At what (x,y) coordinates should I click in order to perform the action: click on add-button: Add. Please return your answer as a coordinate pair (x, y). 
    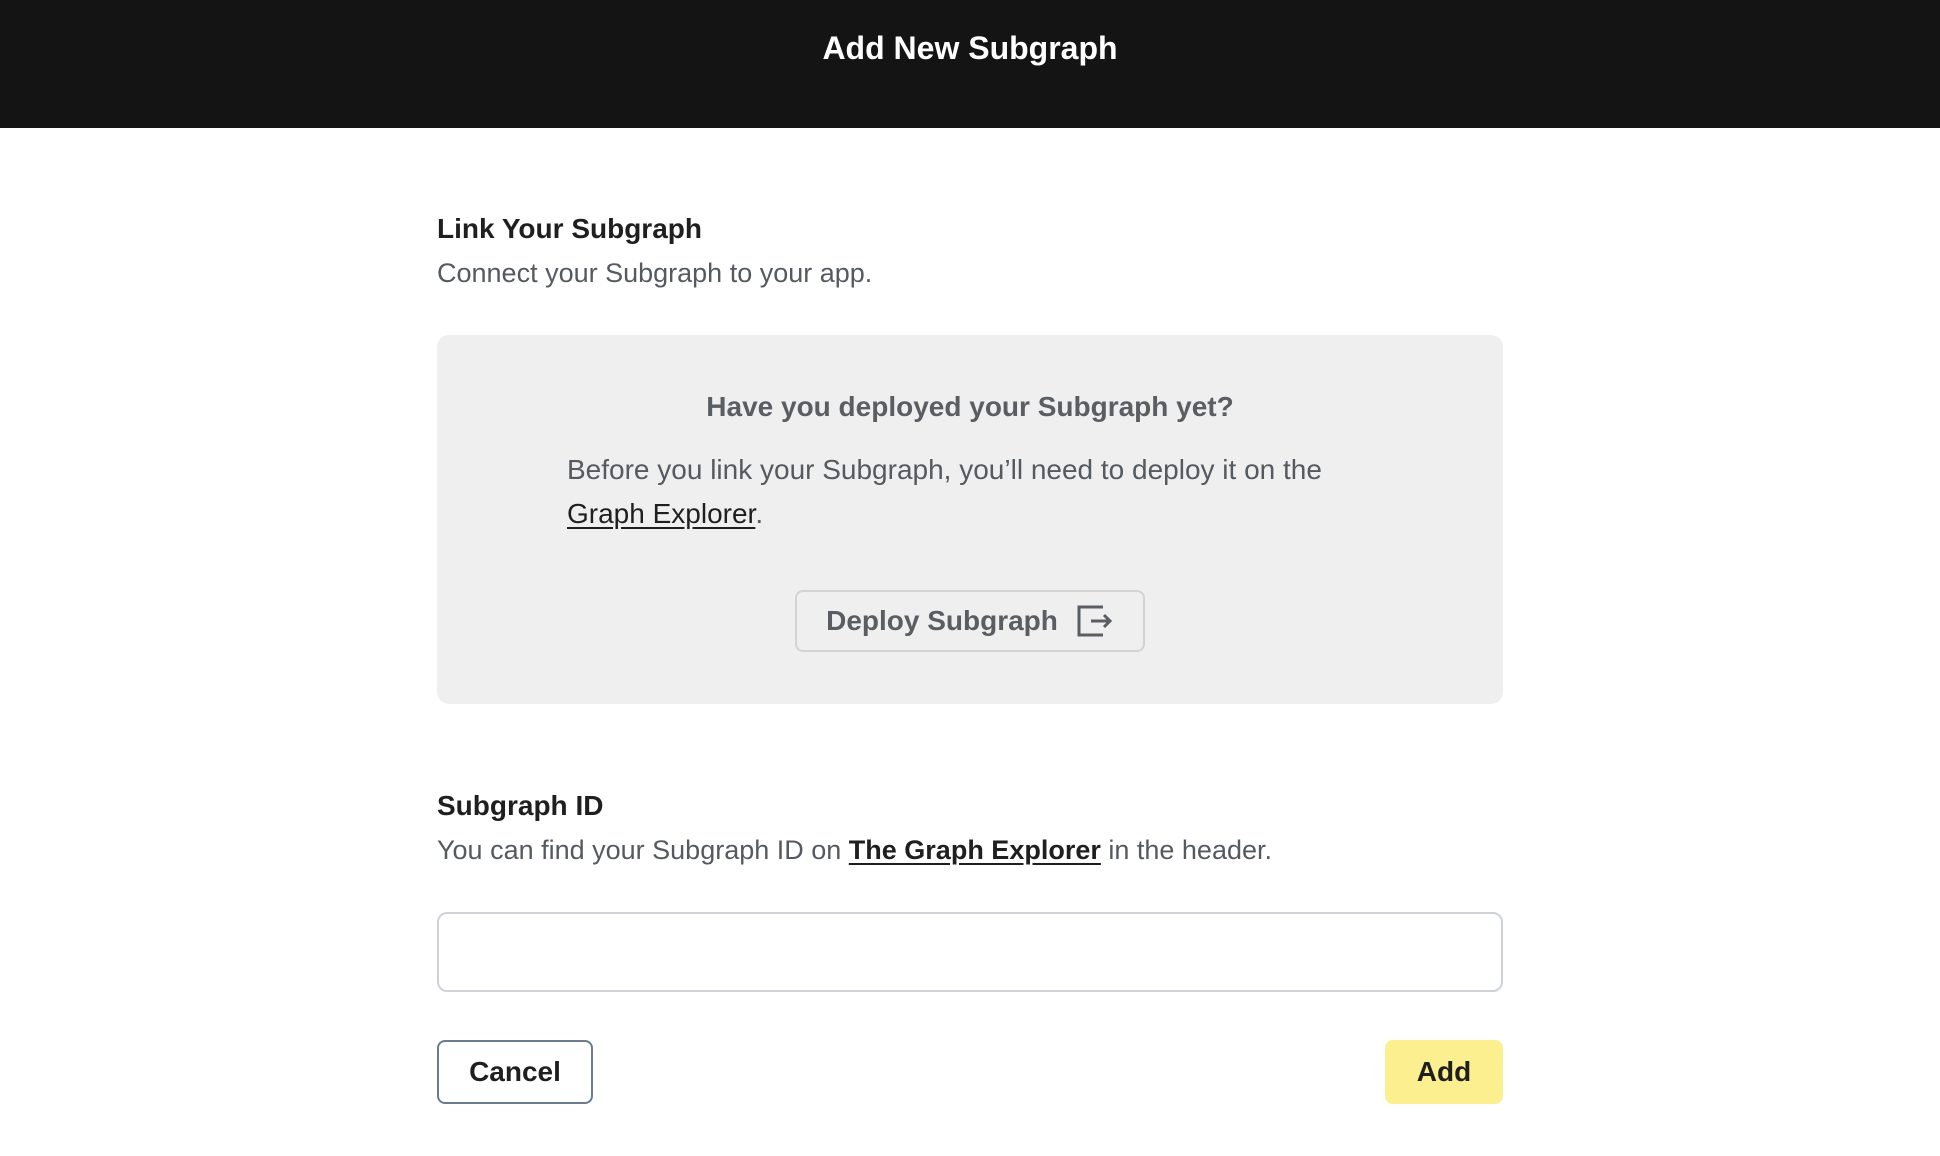
    Looking at the image, I should click on (1444, 1072).